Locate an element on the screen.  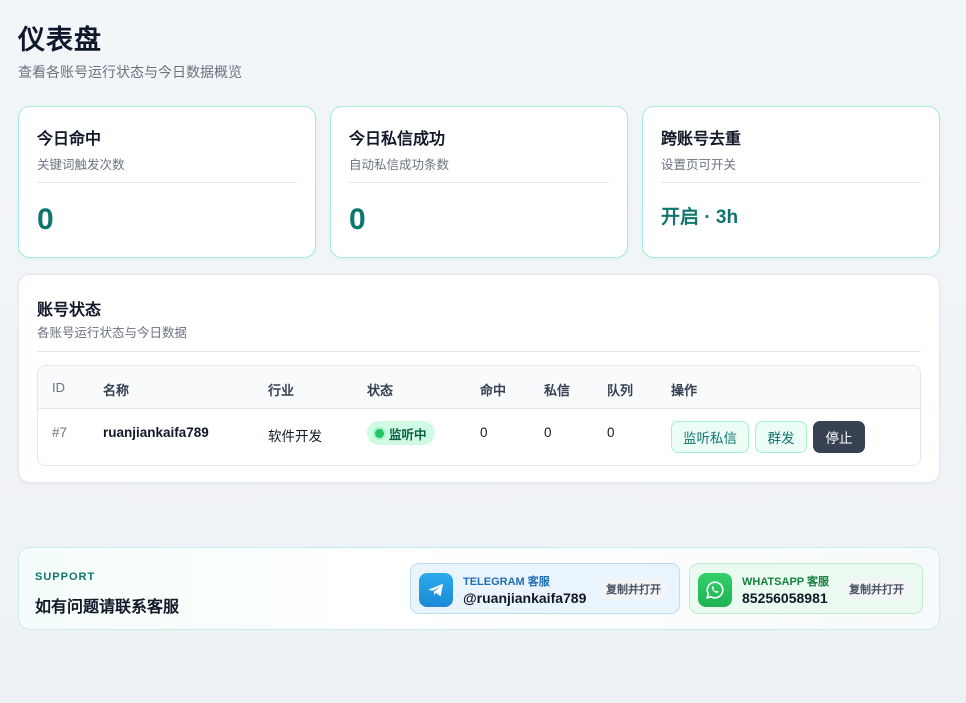
page-title: 仪表盘 is located at coordinates (60, 40).